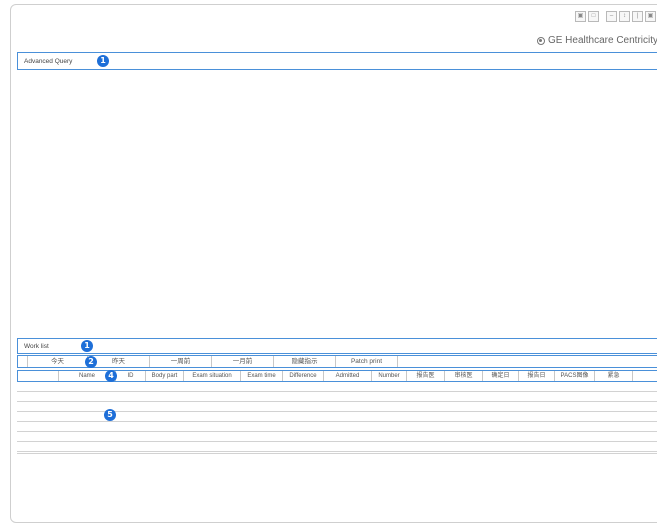 The height and width of the screenshot is (527, 657). I want to click on window-icon: □, so click(593, 16).